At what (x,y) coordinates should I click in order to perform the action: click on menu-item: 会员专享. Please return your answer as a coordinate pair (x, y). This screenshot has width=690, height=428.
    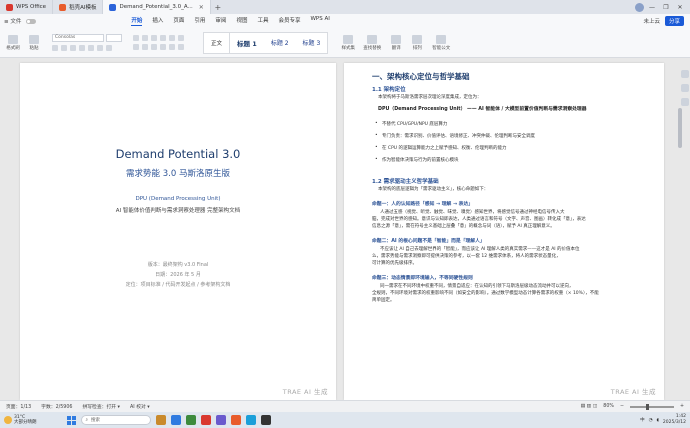
    Looking at the image, I should click on (289, 21).